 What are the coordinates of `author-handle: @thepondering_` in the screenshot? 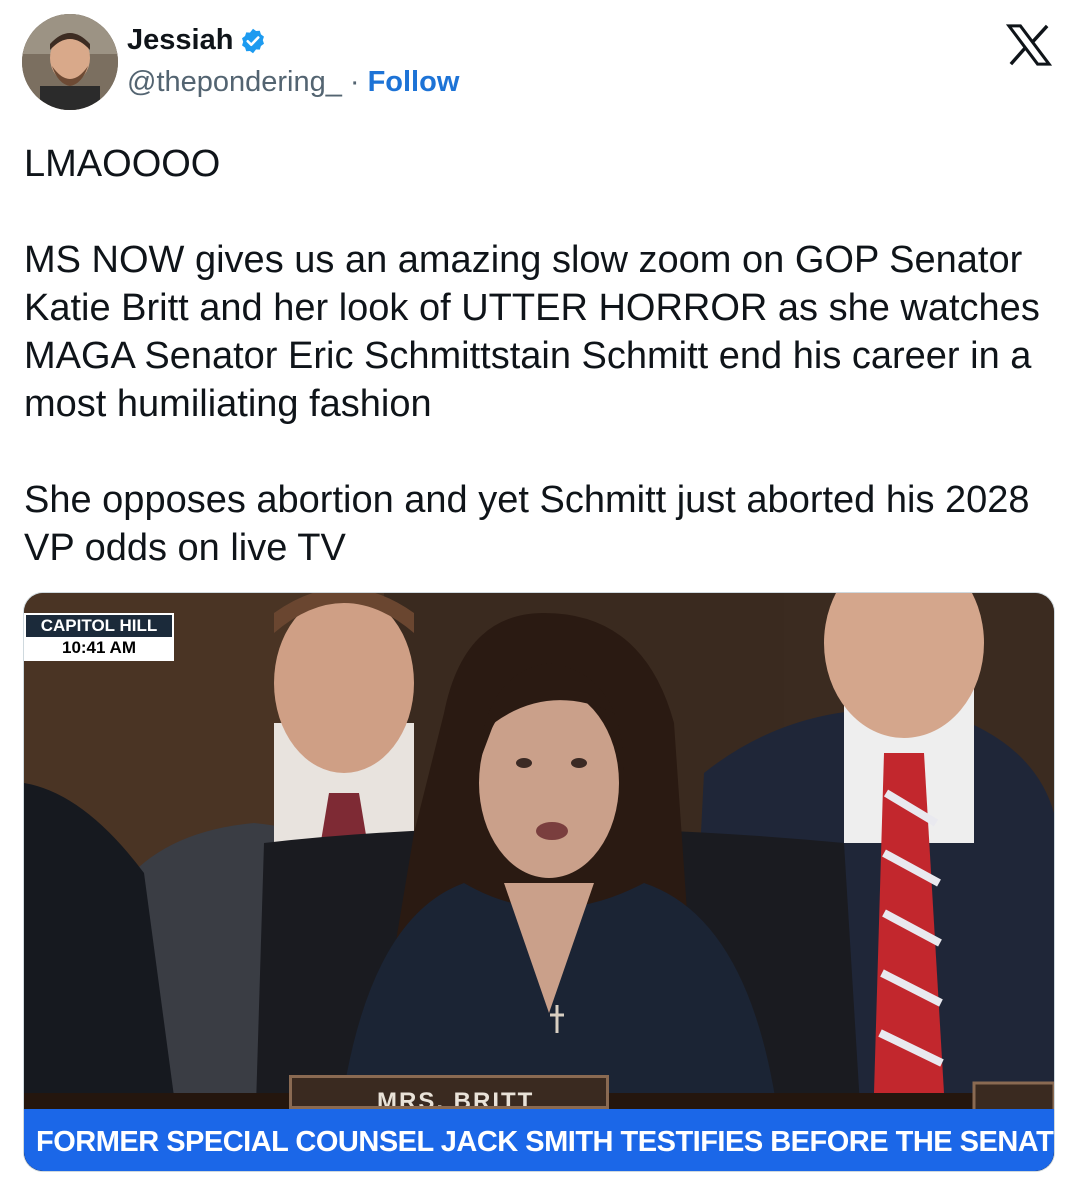 It's located at (234, 82).